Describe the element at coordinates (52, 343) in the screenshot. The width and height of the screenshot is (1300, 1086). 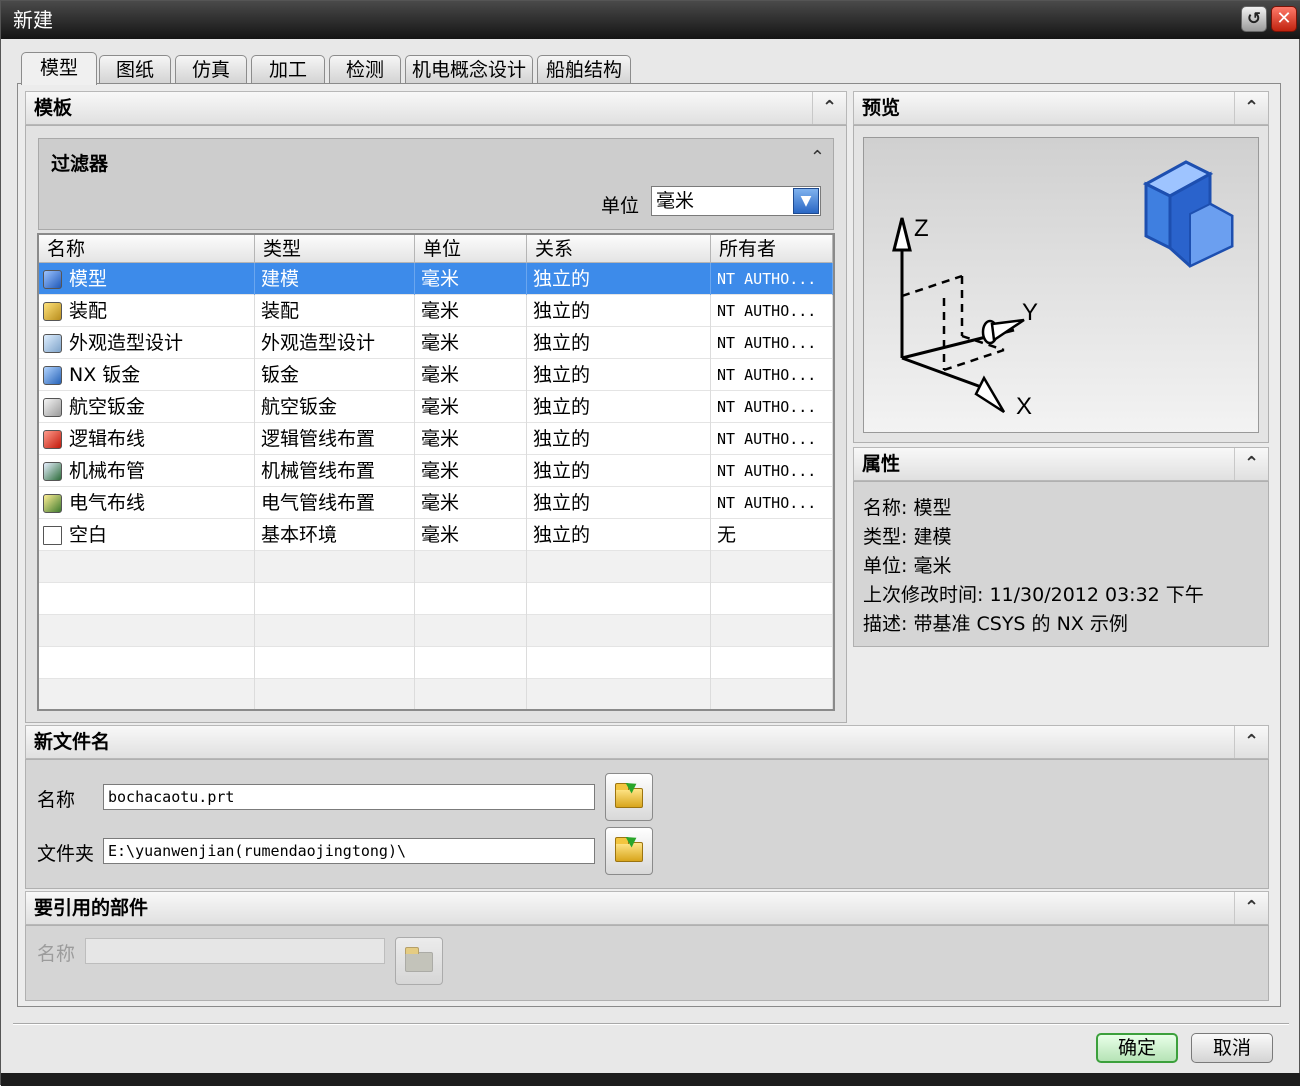
I see `shape-design-icon` at that location.